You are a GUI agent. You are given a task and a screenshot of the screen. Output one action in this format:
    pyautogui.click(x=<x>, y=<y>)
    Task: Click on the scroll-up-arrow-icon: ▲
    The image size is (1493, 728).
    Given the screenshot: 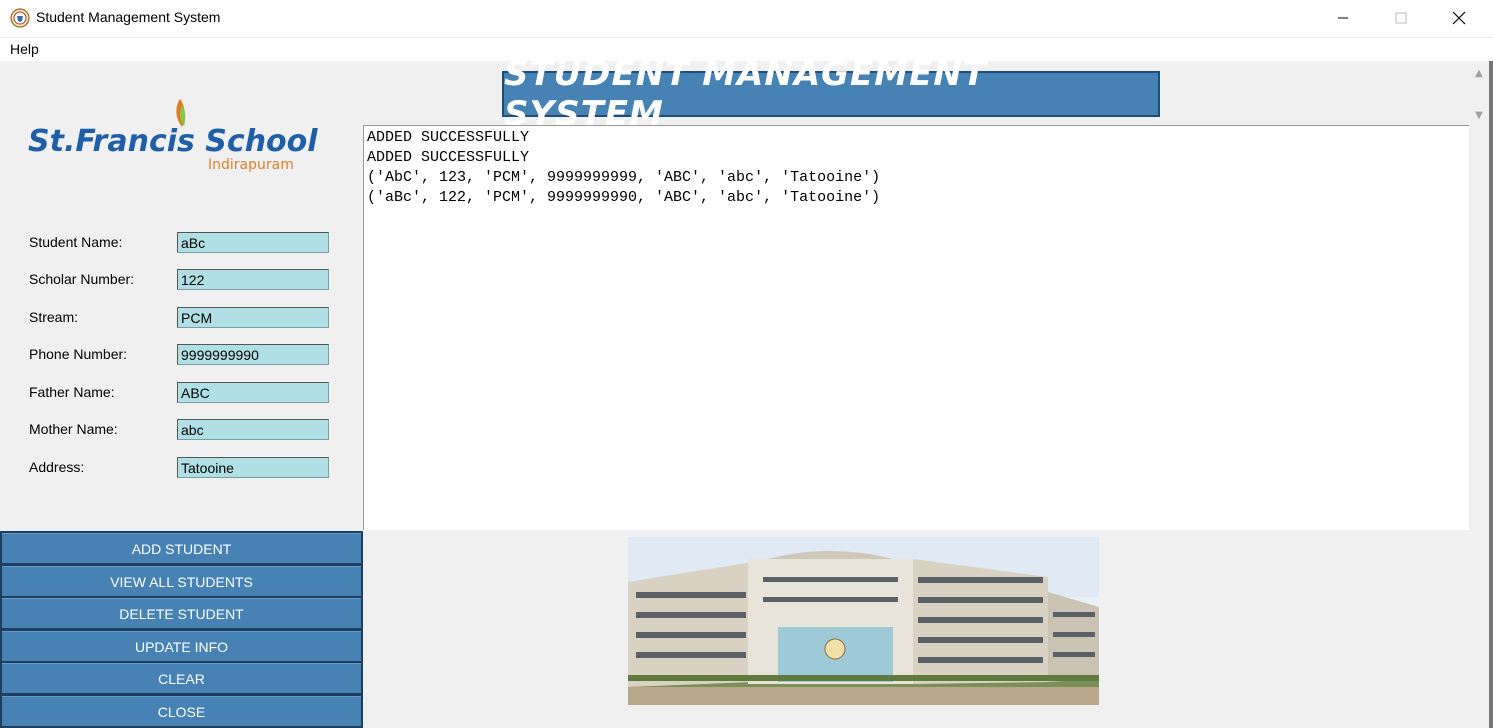 What is the action you would take?
    pyautogui.click(x=1479, y=73)
    